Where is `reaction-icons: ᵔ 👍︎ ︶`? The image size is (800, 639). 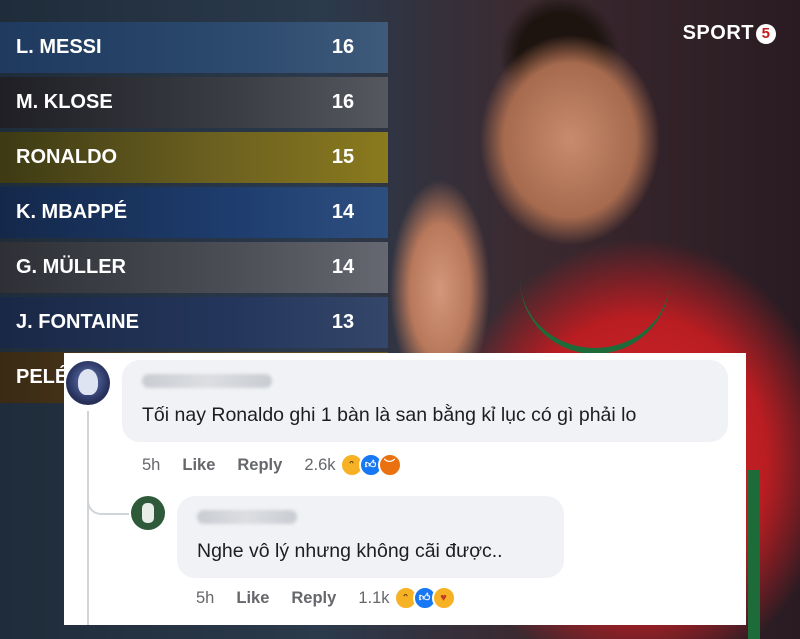
reaction-icons: ᵔ 👍︎ ︶ is located at coordinates (370, 465).